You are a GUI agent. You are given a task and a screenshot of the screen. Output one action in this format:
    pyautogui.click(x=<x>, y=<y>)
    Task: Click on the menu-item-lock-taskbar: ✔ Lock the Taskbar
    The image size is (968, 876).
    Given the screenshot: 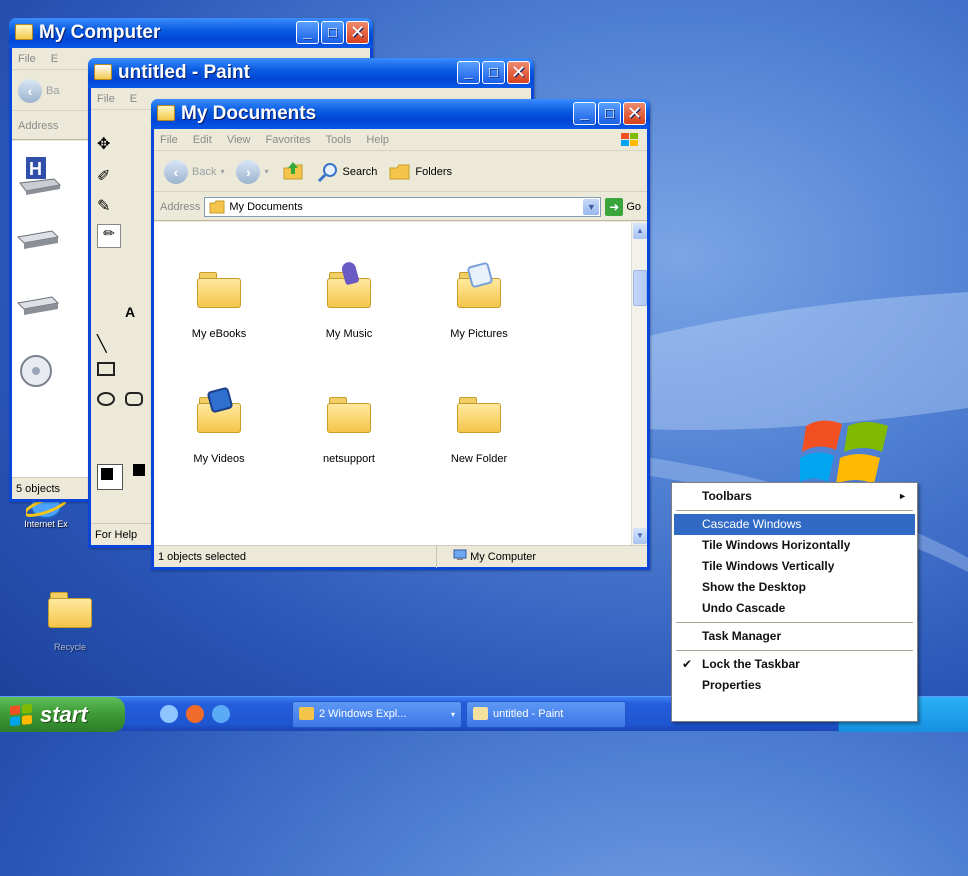 What is the action you would take?
    pyautogui.click(x=794, y=664)
    